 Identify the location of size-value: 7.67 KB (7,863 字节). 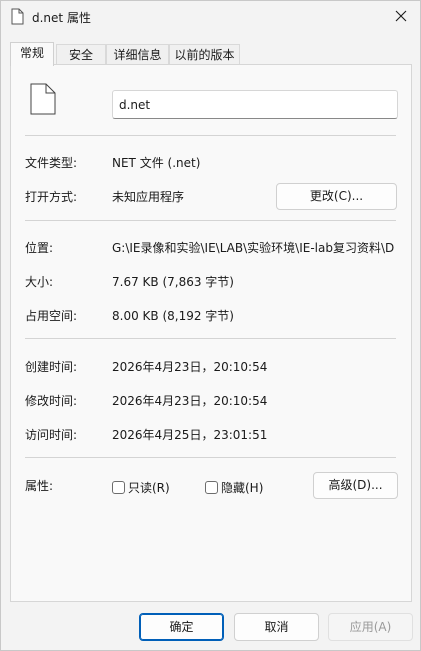
(173, 282).